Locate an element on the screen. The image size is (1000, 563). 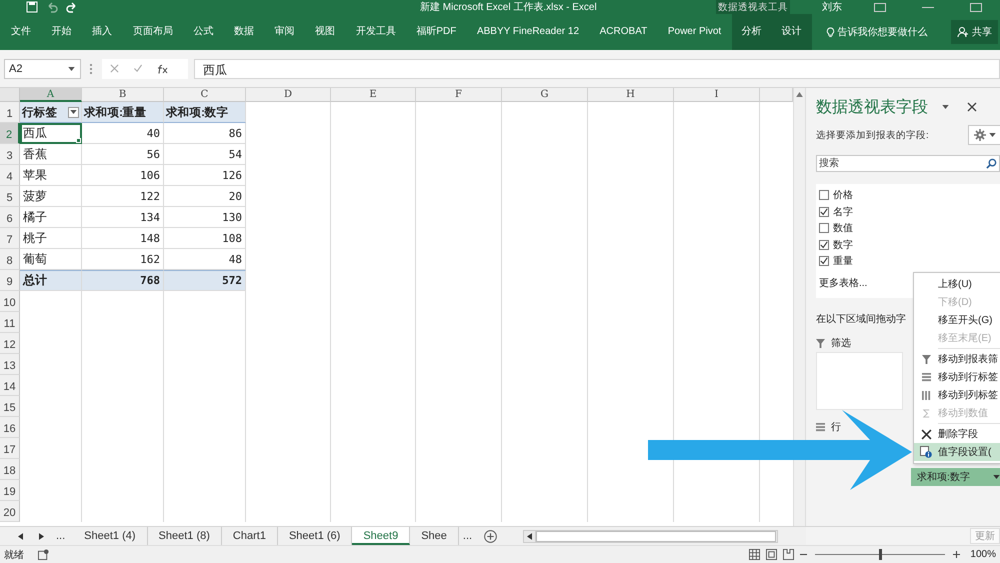
window-title: 新建 Microsoft Excel 工作表.xlsx - Excel is located at coordinates (509, 7).